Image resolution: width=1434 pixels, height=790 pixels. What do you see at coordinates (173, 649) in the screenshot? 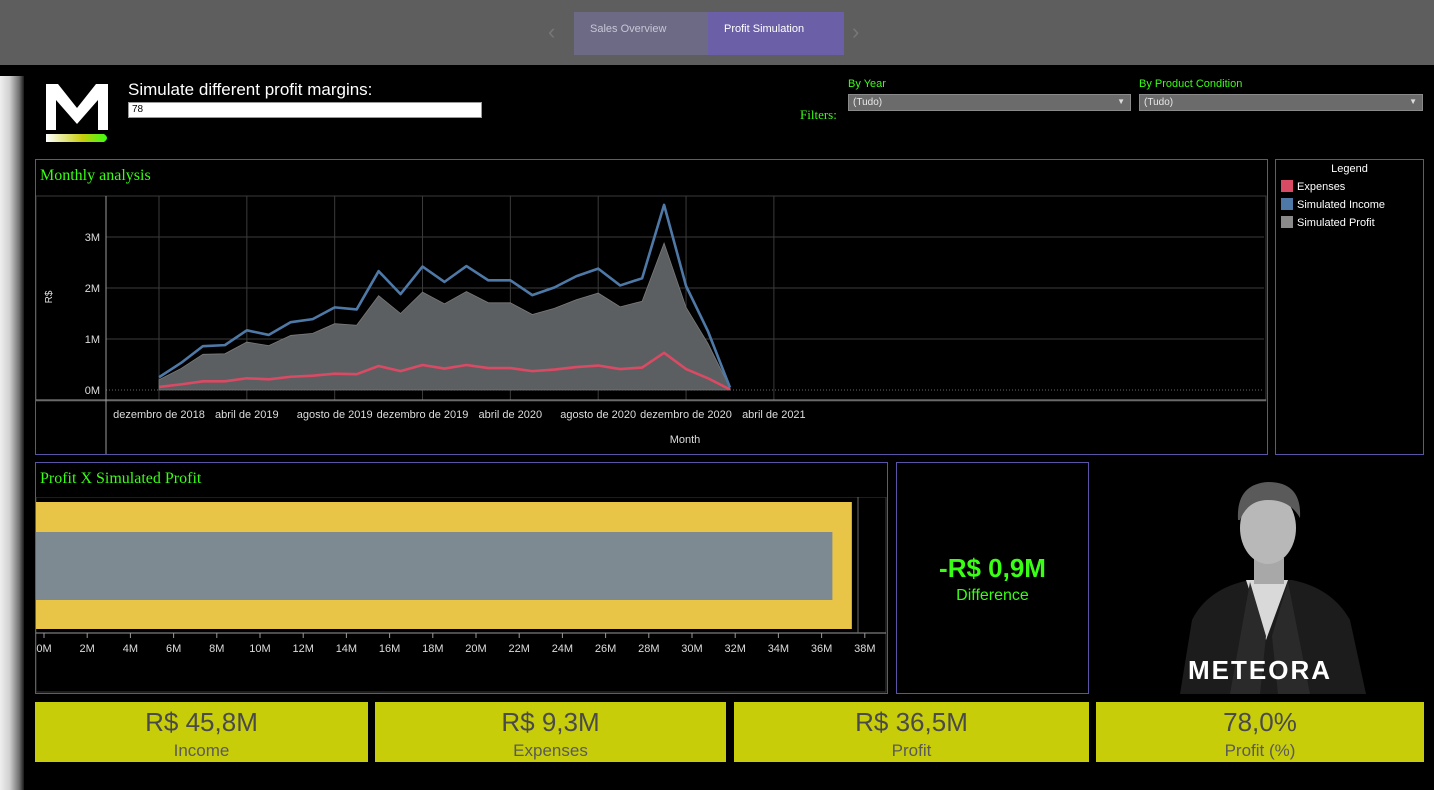
I see `x-tick-label: 6M` at bounding box center [173, 649].